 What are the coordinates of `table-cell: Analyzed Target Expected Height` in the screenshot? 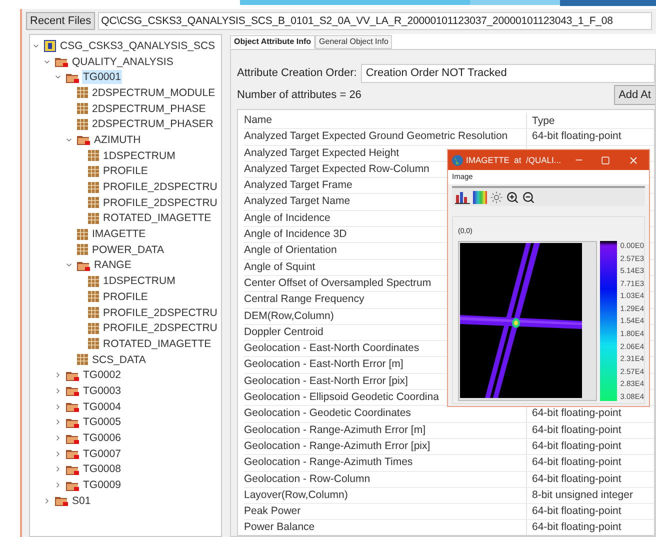 It's located at (322, 153).